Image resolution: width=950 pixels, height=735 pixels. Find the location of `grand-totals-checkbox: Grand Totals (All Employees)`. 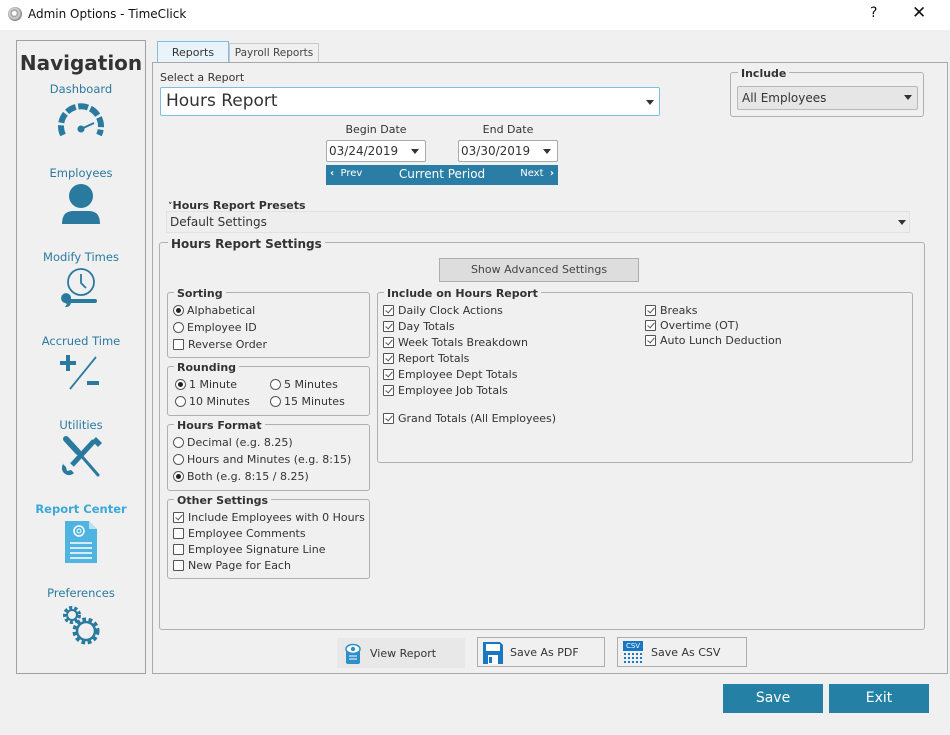

grand-totals-checkbox: Grand Totals (All Employees) is located at coordinates (469, 418).